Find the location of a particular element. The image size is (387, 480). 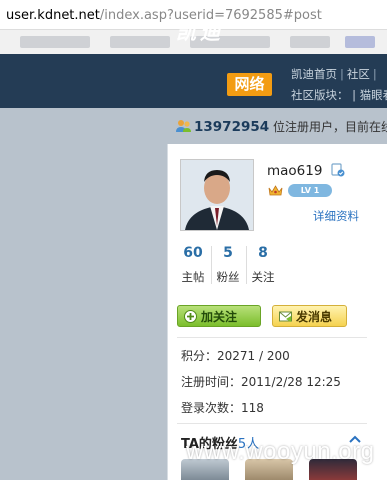

stat-following: 8 关注 is located at coordinates (263, 265).